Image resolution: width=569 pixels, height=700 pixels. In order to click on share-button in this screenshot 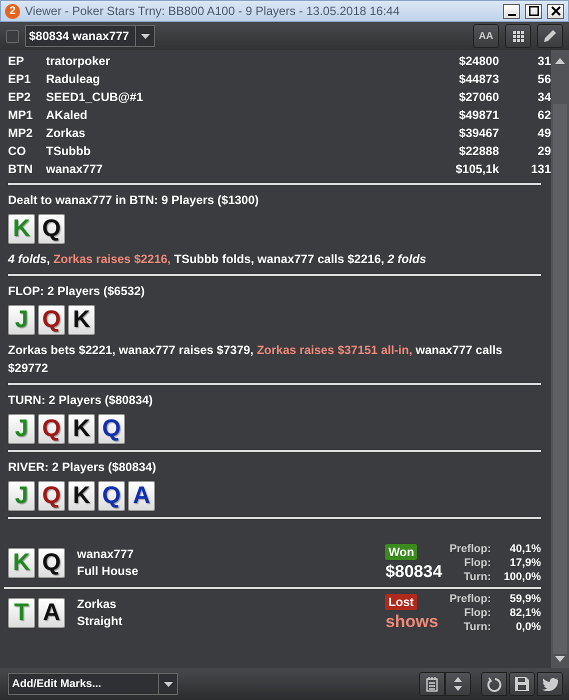, I will do `click(550, 684)`.